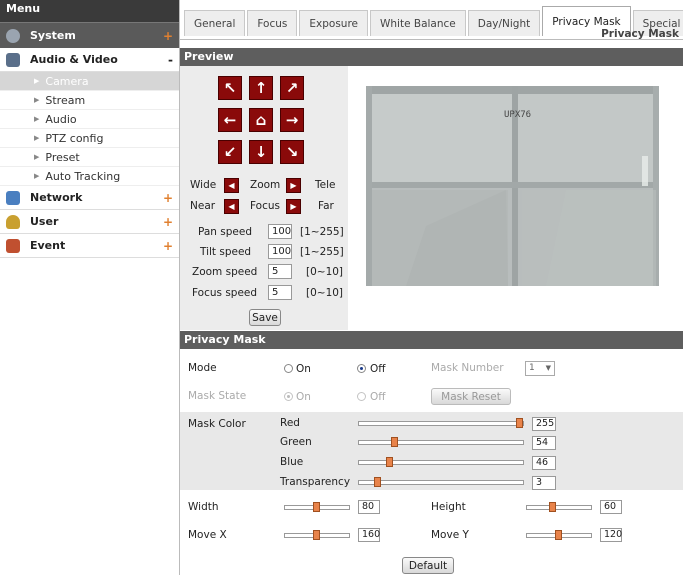 The image size is (683, 575). What do you see at coordinates (225, 293) in the screenshot?
I see `focus-speed-label: Focus speed` at bounding box center [225, 293].